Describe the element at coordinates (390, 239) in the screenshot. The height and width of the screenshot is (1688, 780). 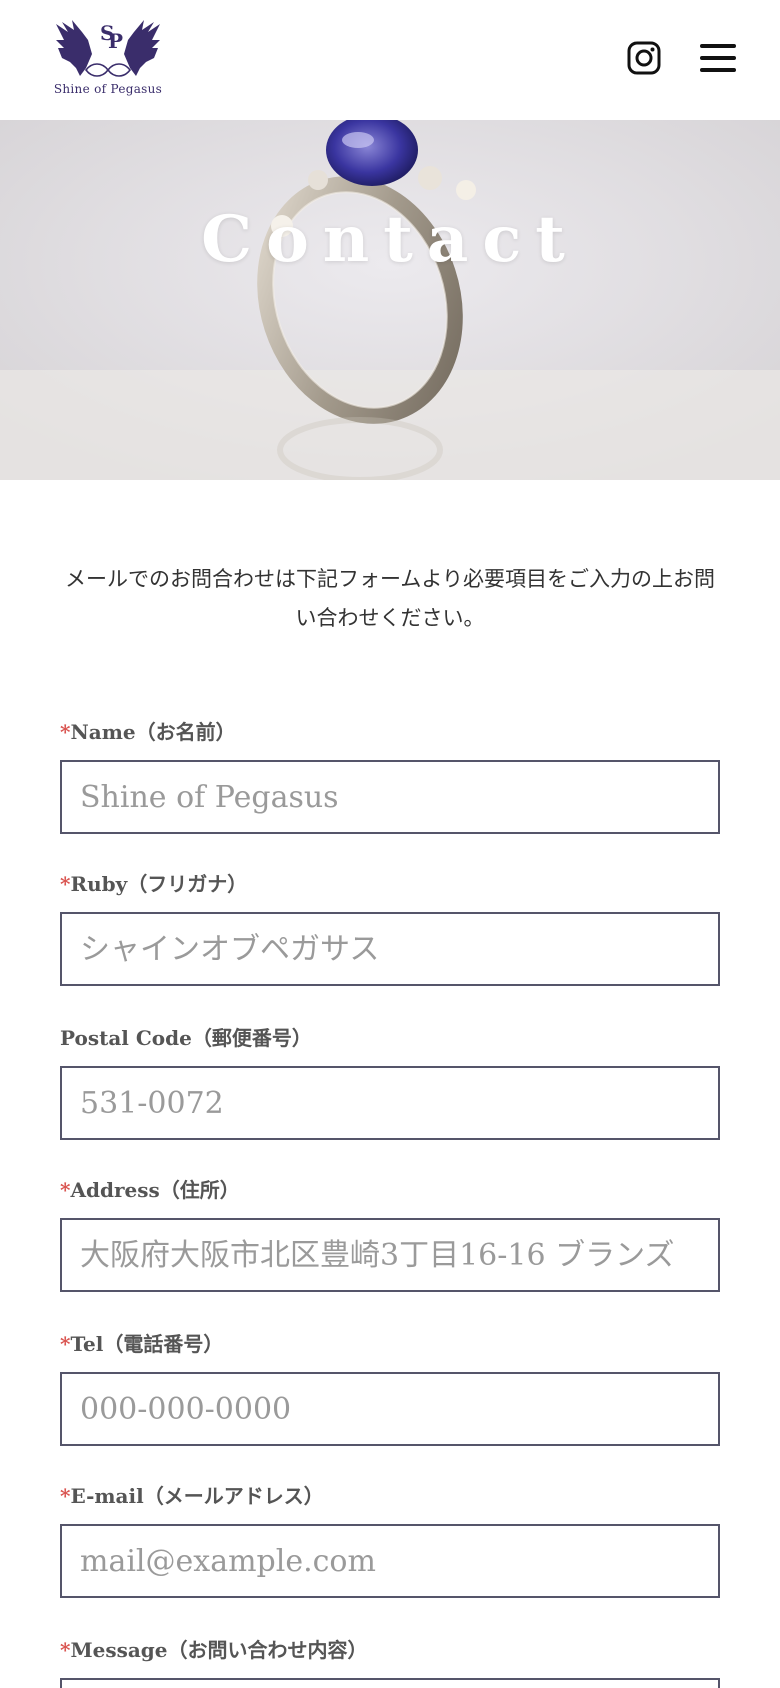
I see `page-title: Contact` at that location.